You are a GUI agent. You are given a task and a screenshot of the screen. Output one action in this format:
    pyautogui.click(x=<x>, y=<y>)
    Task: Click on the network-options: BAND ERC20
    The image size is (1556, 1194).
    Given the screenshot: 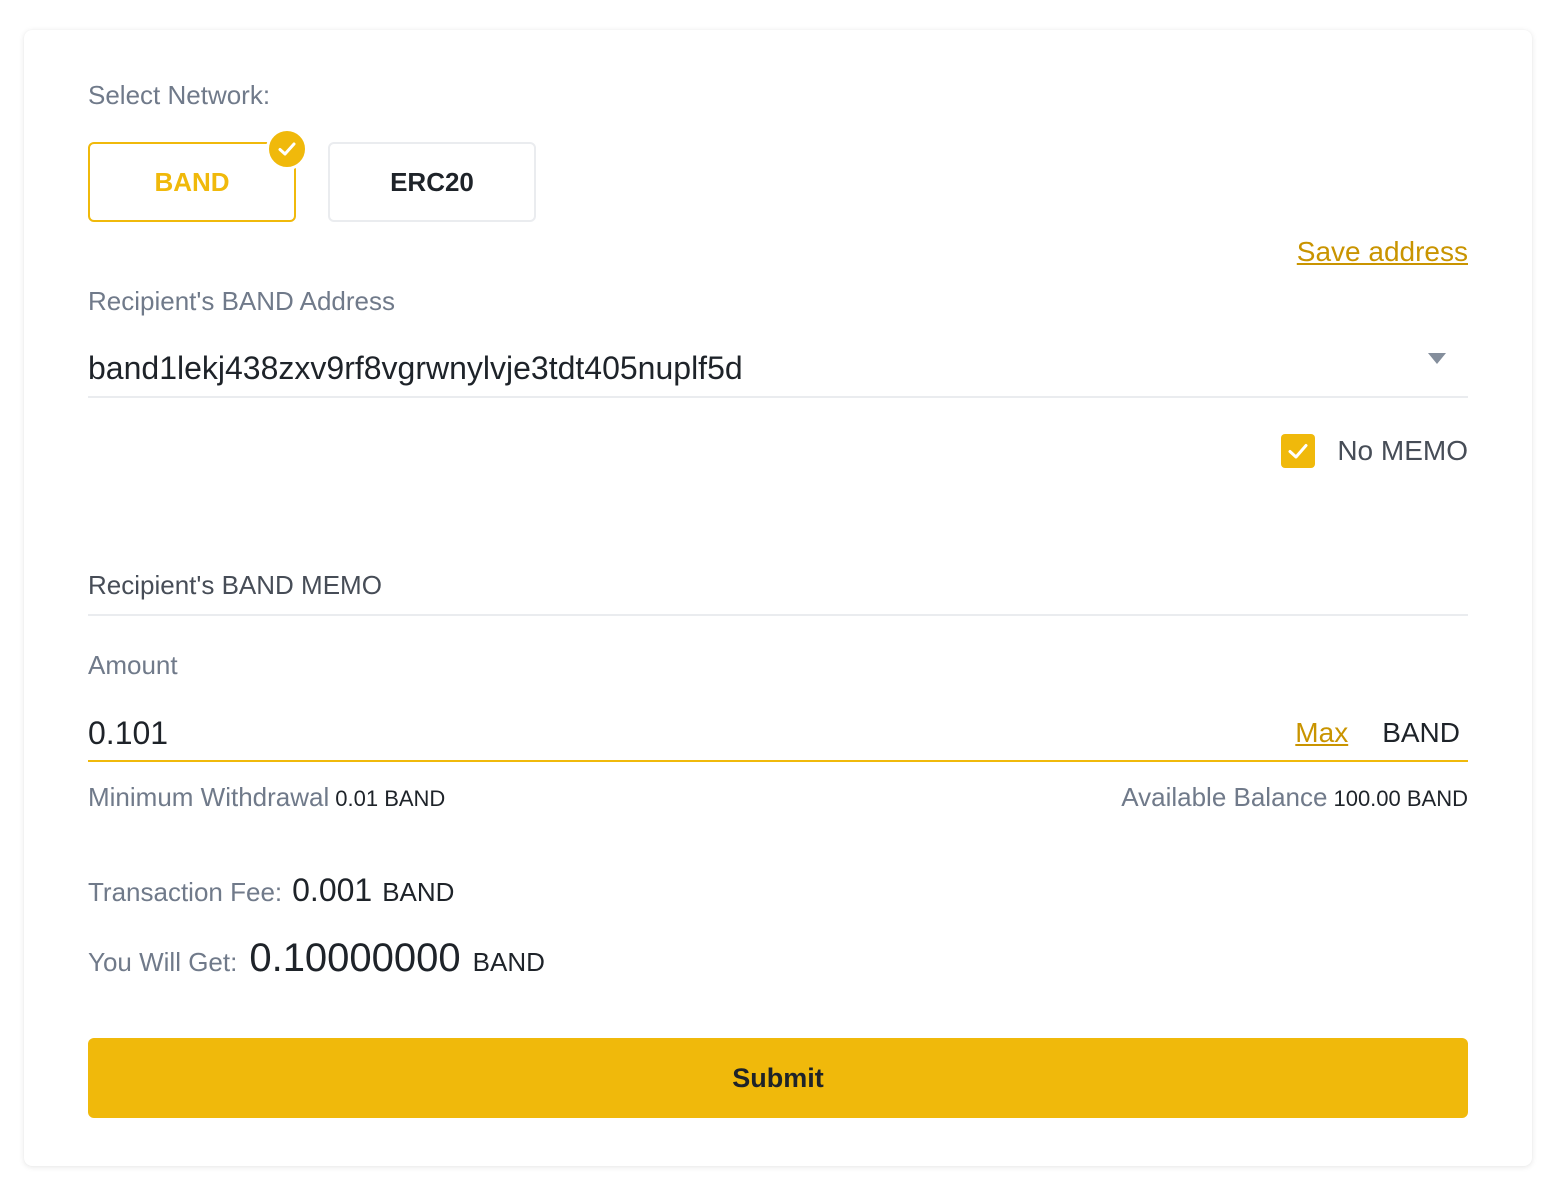 What is the action you would take?
    pyautogui.click(x=312, y=175)
    